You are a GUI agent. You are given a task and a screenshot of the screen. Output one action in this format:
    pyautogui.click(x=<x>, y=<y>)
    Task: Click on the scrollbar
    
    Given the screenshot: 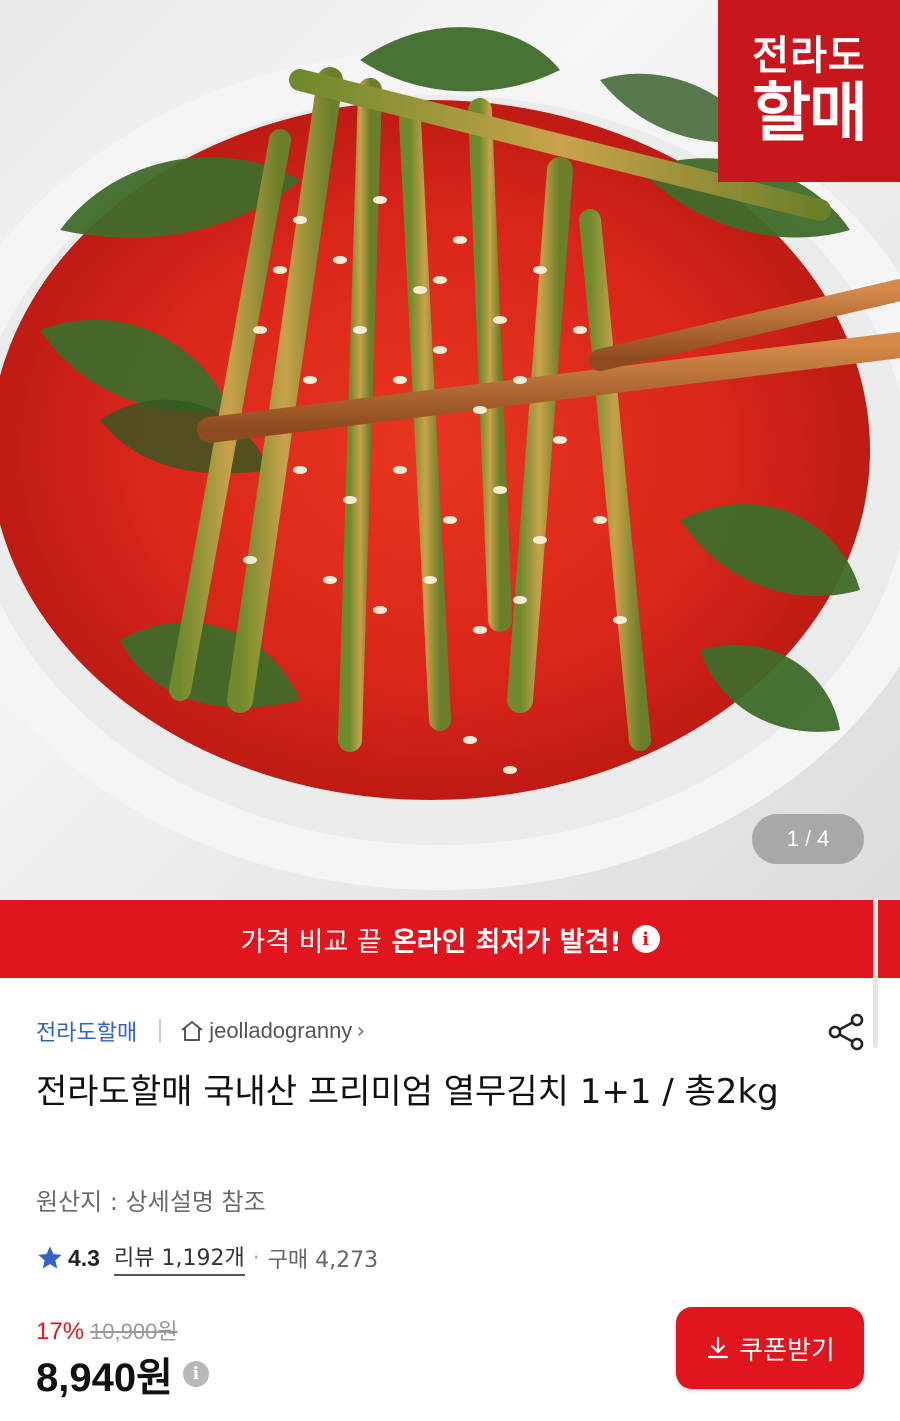 What is the action you would take?
    pyautogui.click(x=875, y=973)
    